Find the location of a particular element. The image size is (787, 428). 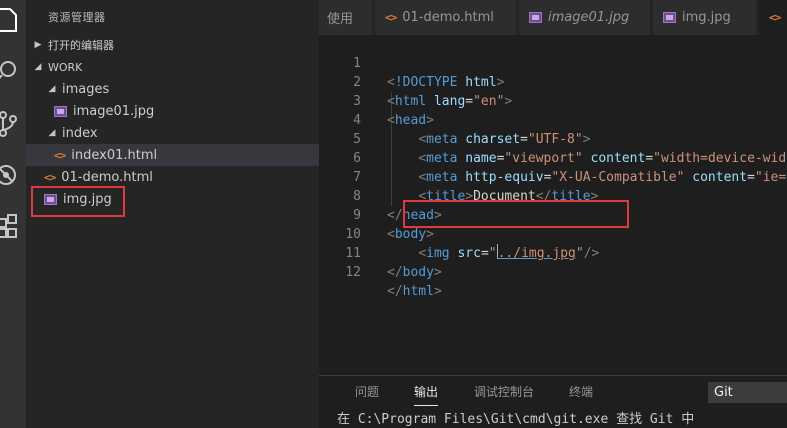

activity-bar is located at coordinates (13, 214).